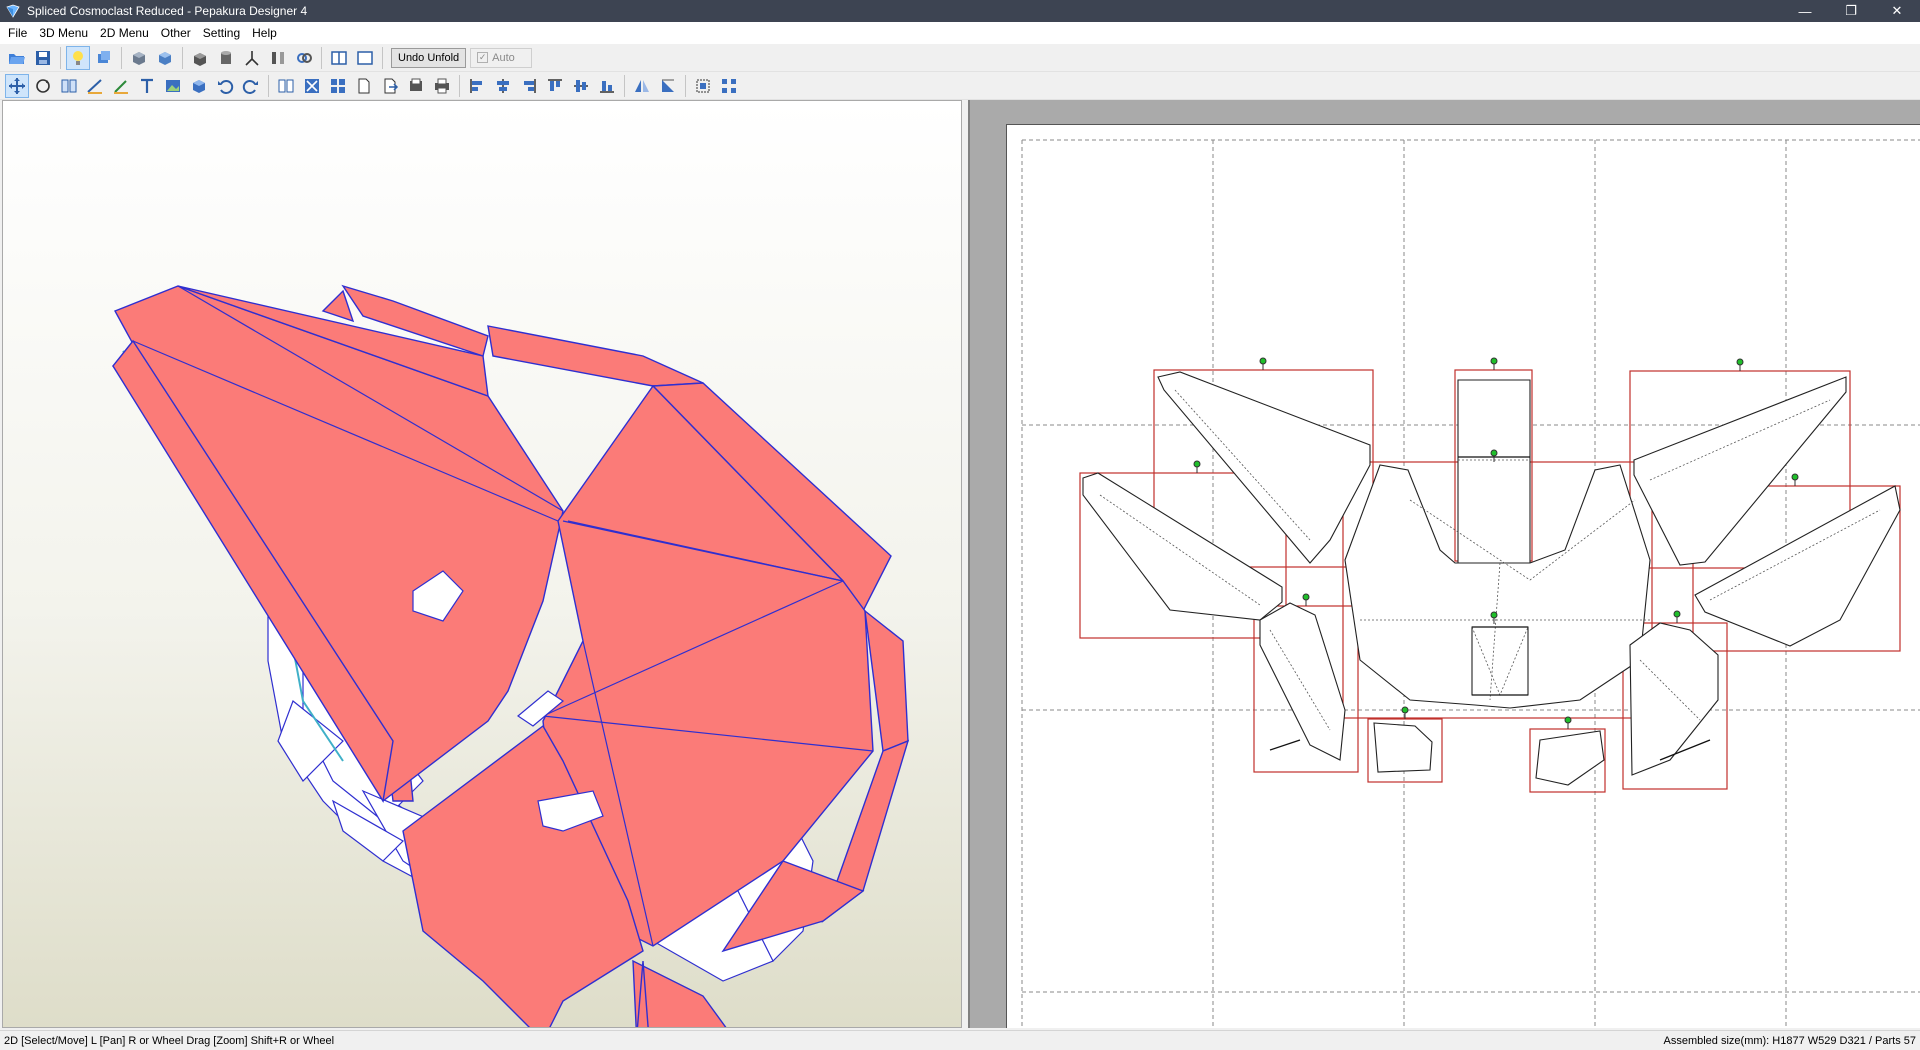 The width and height of the screenshot is (1920, 1050). I want to click on image-button, so click(173, 86).